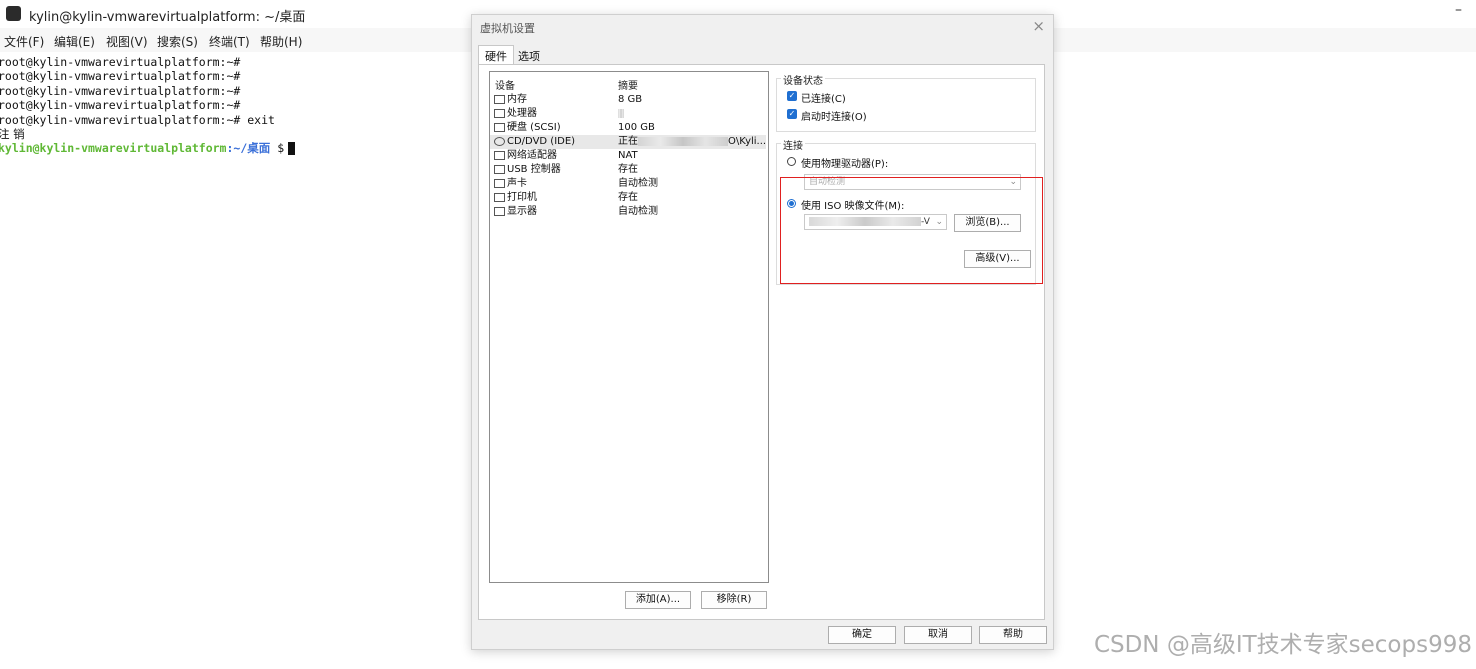 Image resolution: width=1476 pixels, height=669 pixels. Describe the element at coordinates (803, 79) in the screenshot. I see `device-status-title: 设备状态` at that location.